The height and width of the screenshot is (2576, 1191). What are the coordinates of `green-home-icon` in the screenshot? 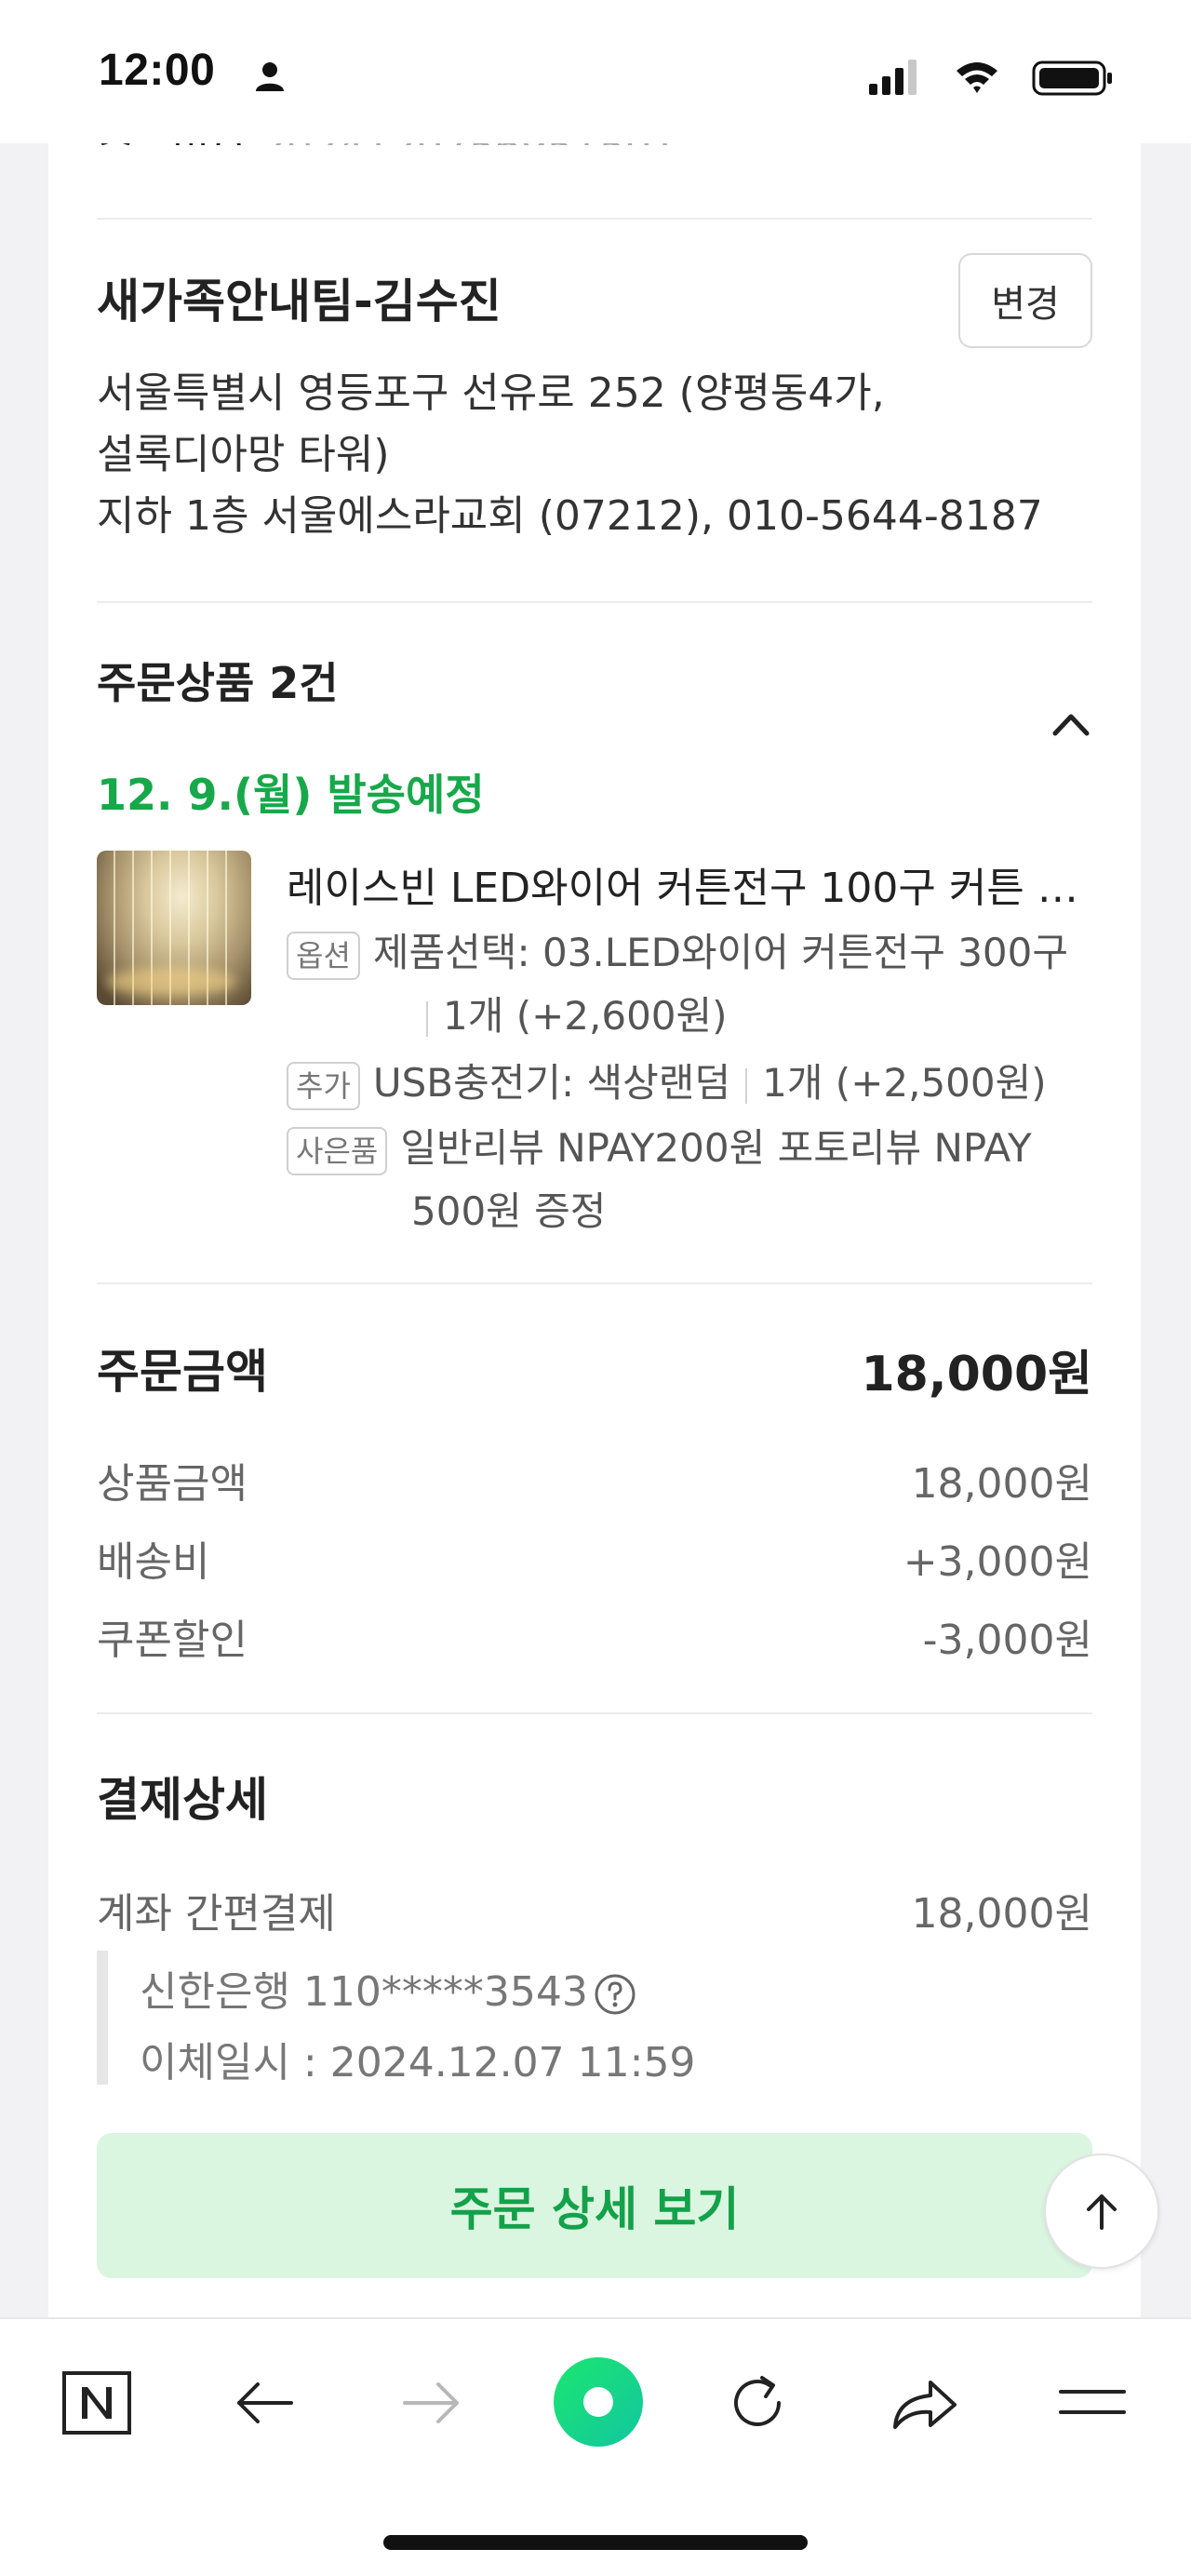 It's located at (598, 2402).